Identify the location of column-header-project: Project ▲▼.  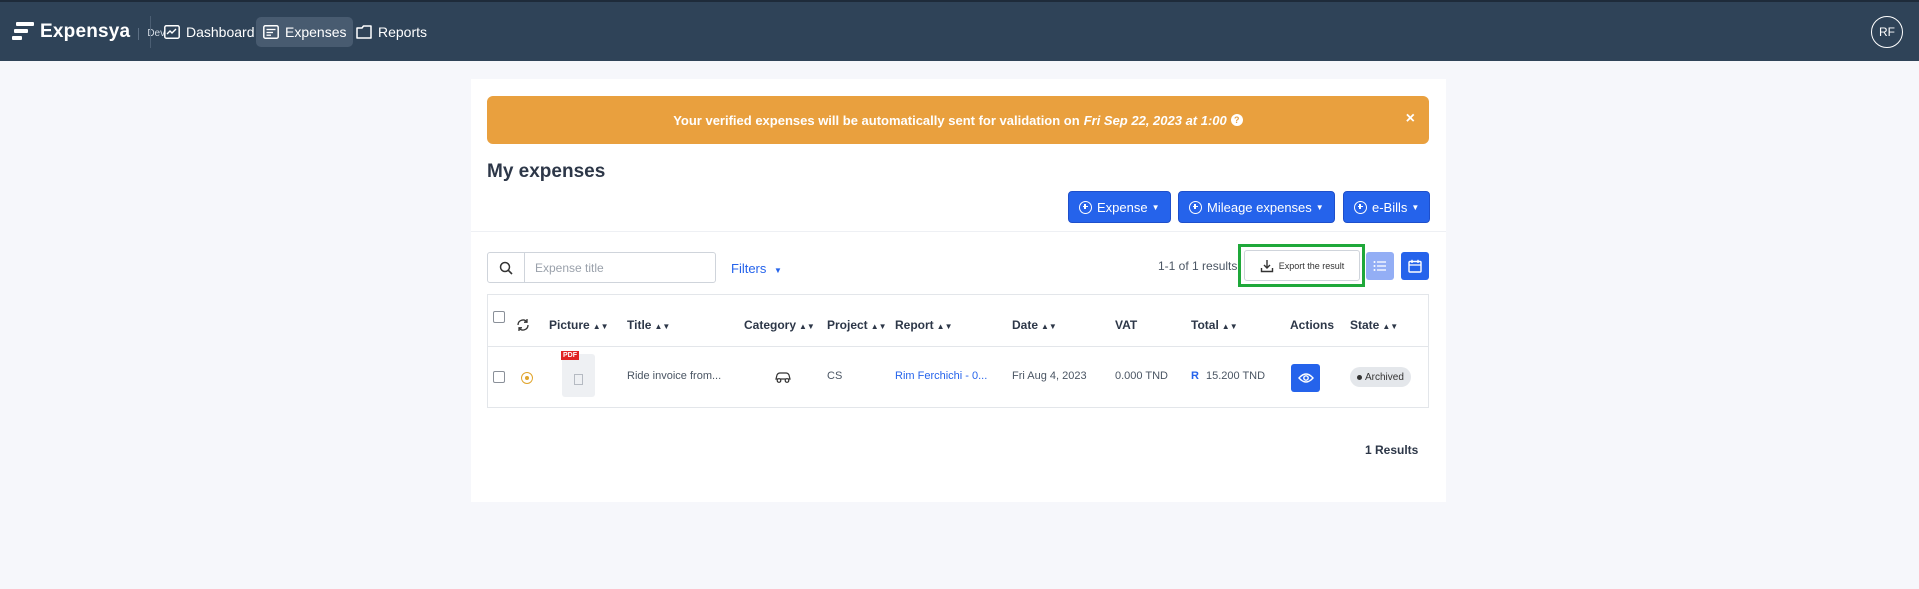
(857, 325).